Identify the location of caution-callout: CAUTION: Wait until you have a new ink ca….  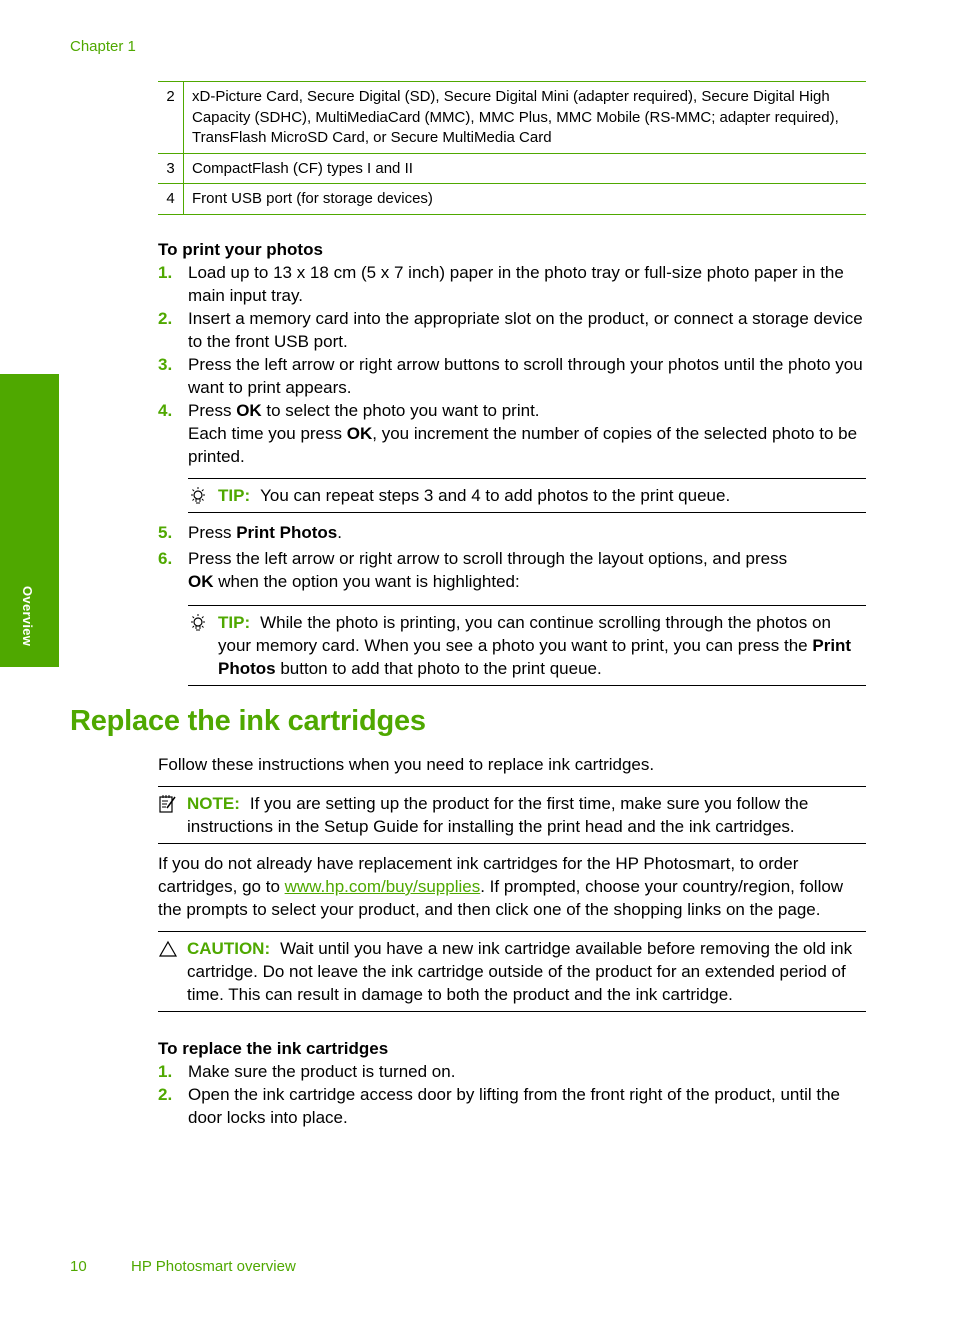
(512, 971).